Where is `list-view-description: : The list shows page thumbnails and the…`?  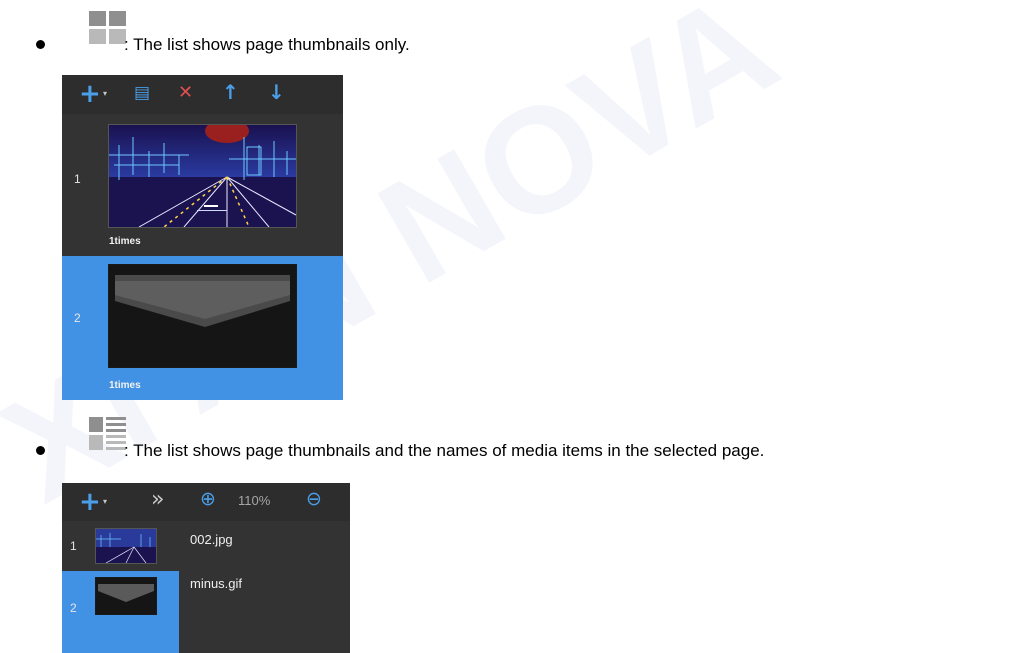 list-view-description: : The list shows page thumbnails and the… is located at coordinates (444, 450).